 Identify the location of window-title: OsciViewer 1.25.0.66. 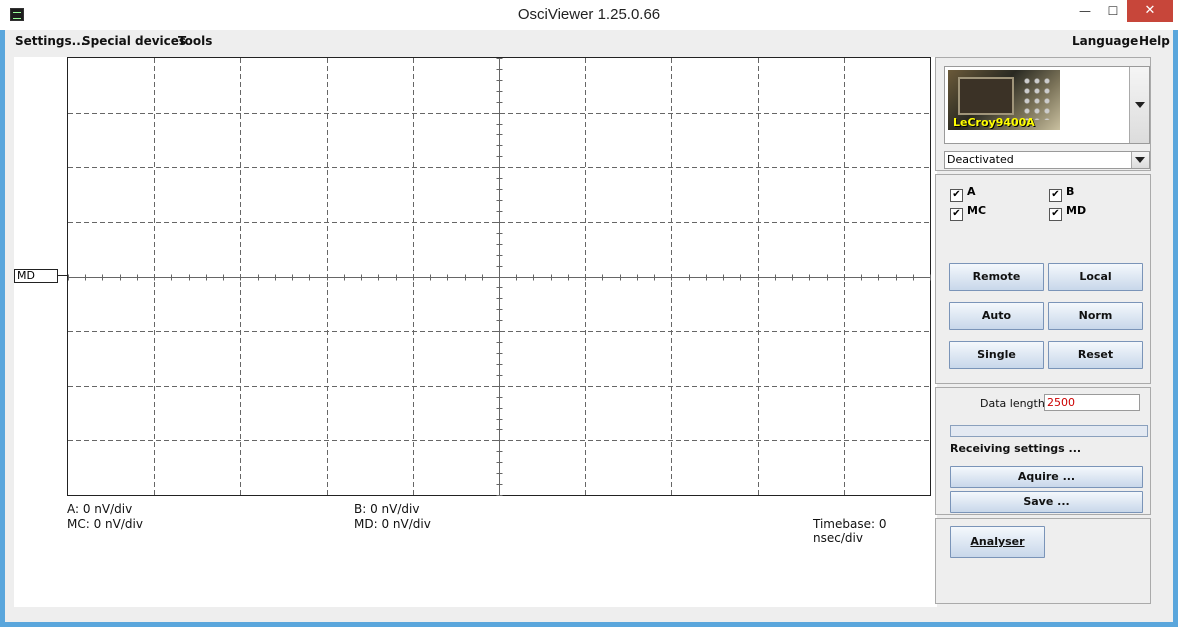
(589, 14).